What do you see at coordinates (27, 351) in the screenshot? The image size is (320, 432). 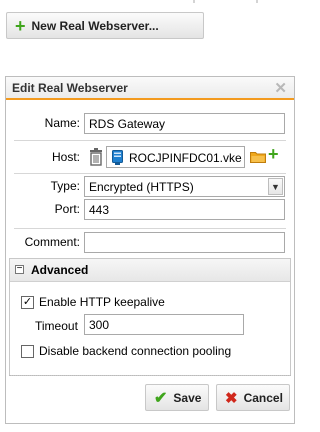 I see `pooling-checkbox` at bounding box center [27, 351].